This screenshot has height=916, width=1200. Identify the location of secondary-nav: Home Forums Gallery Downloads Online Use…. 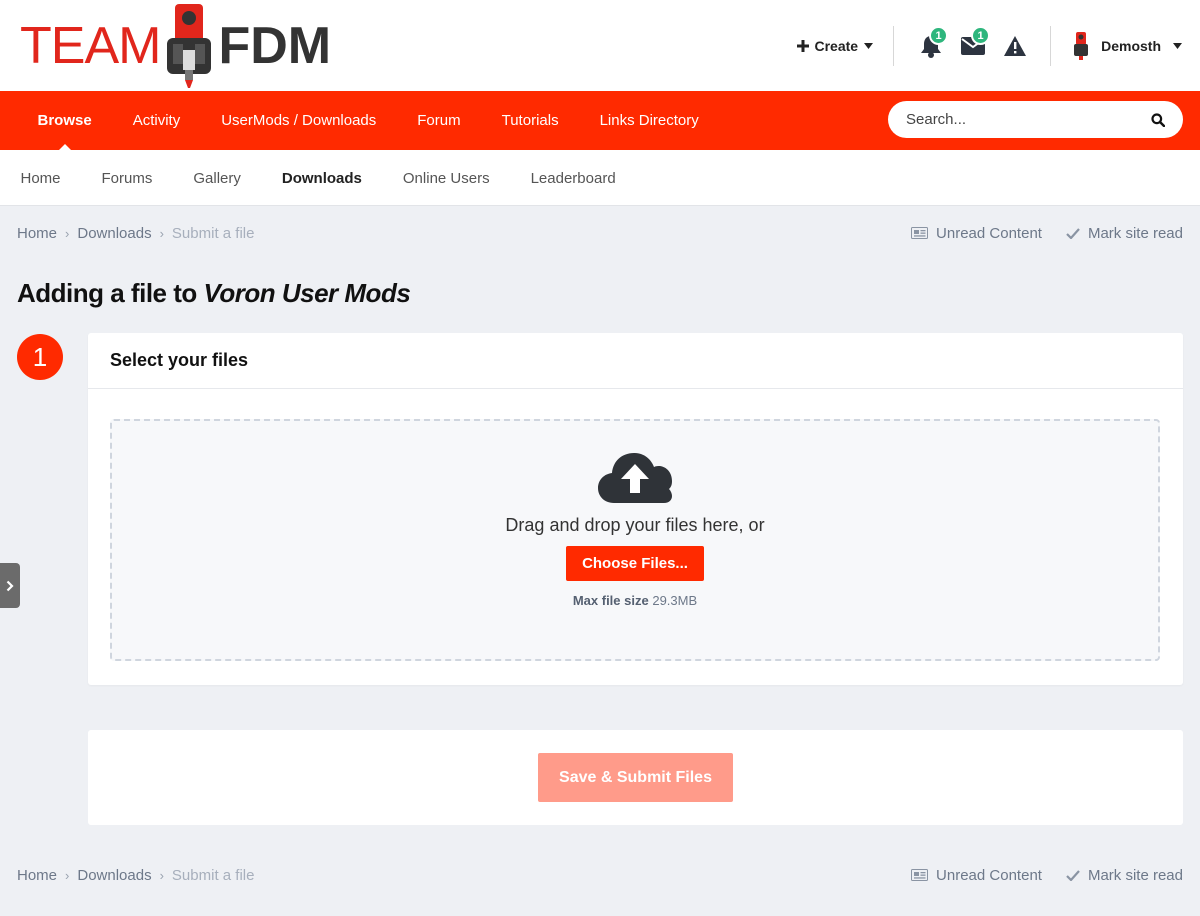
(600, 178).